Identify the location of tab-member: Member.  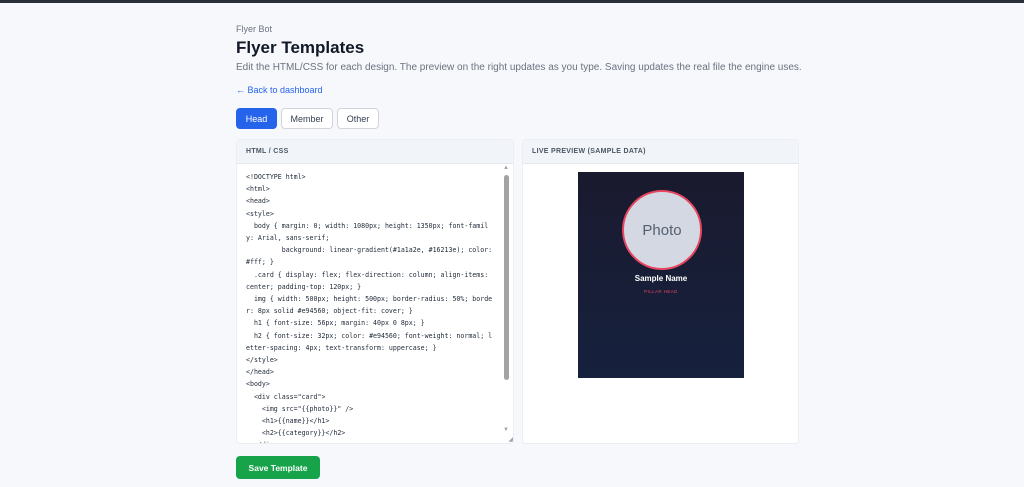
(307, 118).